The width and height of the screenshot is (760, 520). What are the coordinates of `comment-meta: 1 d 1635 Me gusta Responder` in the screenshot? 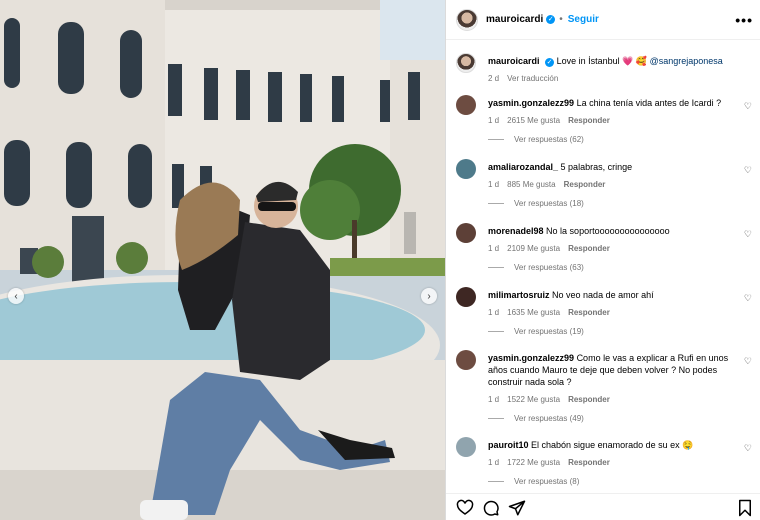 It's located at (612, 313).